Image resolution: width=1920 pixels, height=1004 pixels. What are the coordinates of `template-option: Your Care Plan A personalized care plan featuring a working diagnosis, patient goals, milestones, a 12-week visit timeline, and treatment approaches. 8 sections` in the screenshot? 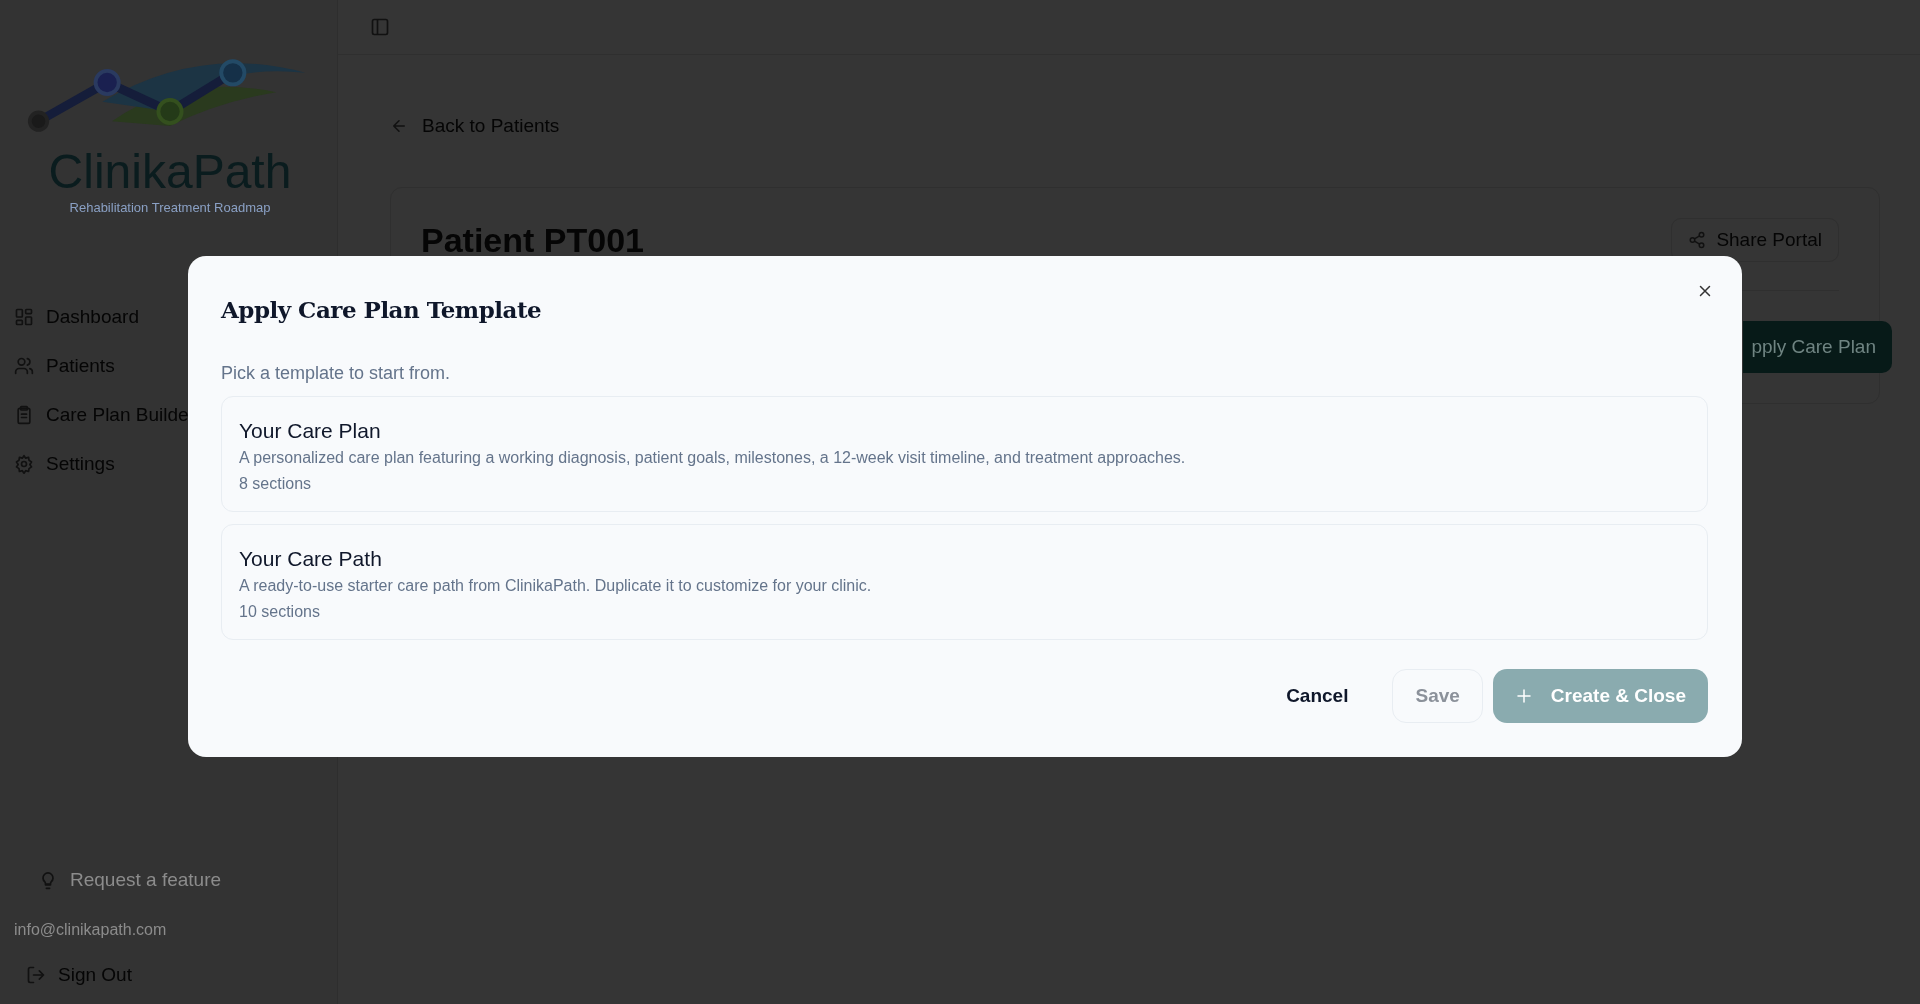 It's located at (964, 454).